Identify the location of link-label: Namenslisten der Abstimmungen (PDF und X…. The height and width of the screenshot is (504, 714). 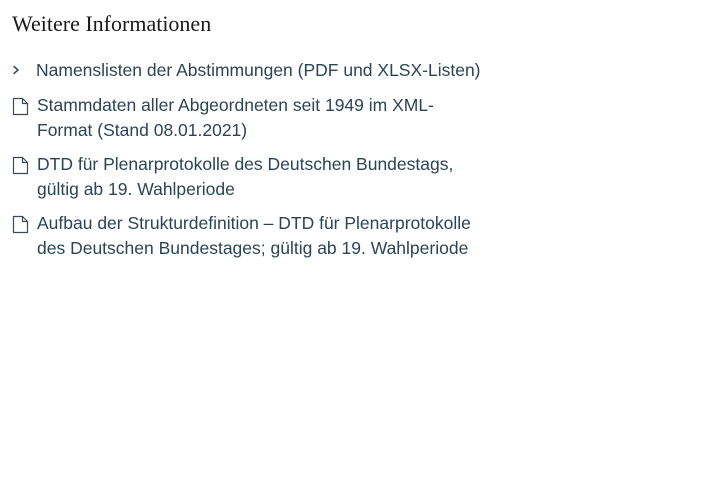
(258, 70).